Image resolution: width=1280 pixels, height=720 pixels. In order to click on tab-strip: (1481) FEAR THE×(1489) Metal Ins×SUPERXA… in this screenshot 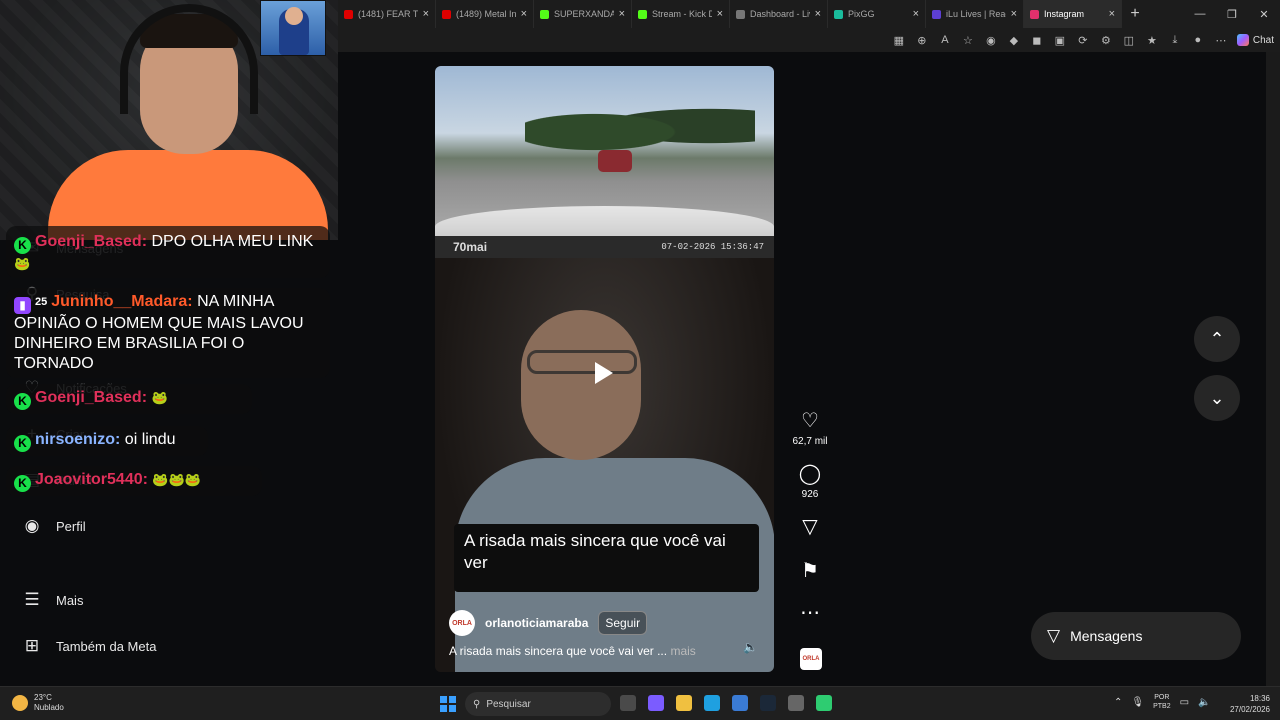, I will do `click(809, 14)`.